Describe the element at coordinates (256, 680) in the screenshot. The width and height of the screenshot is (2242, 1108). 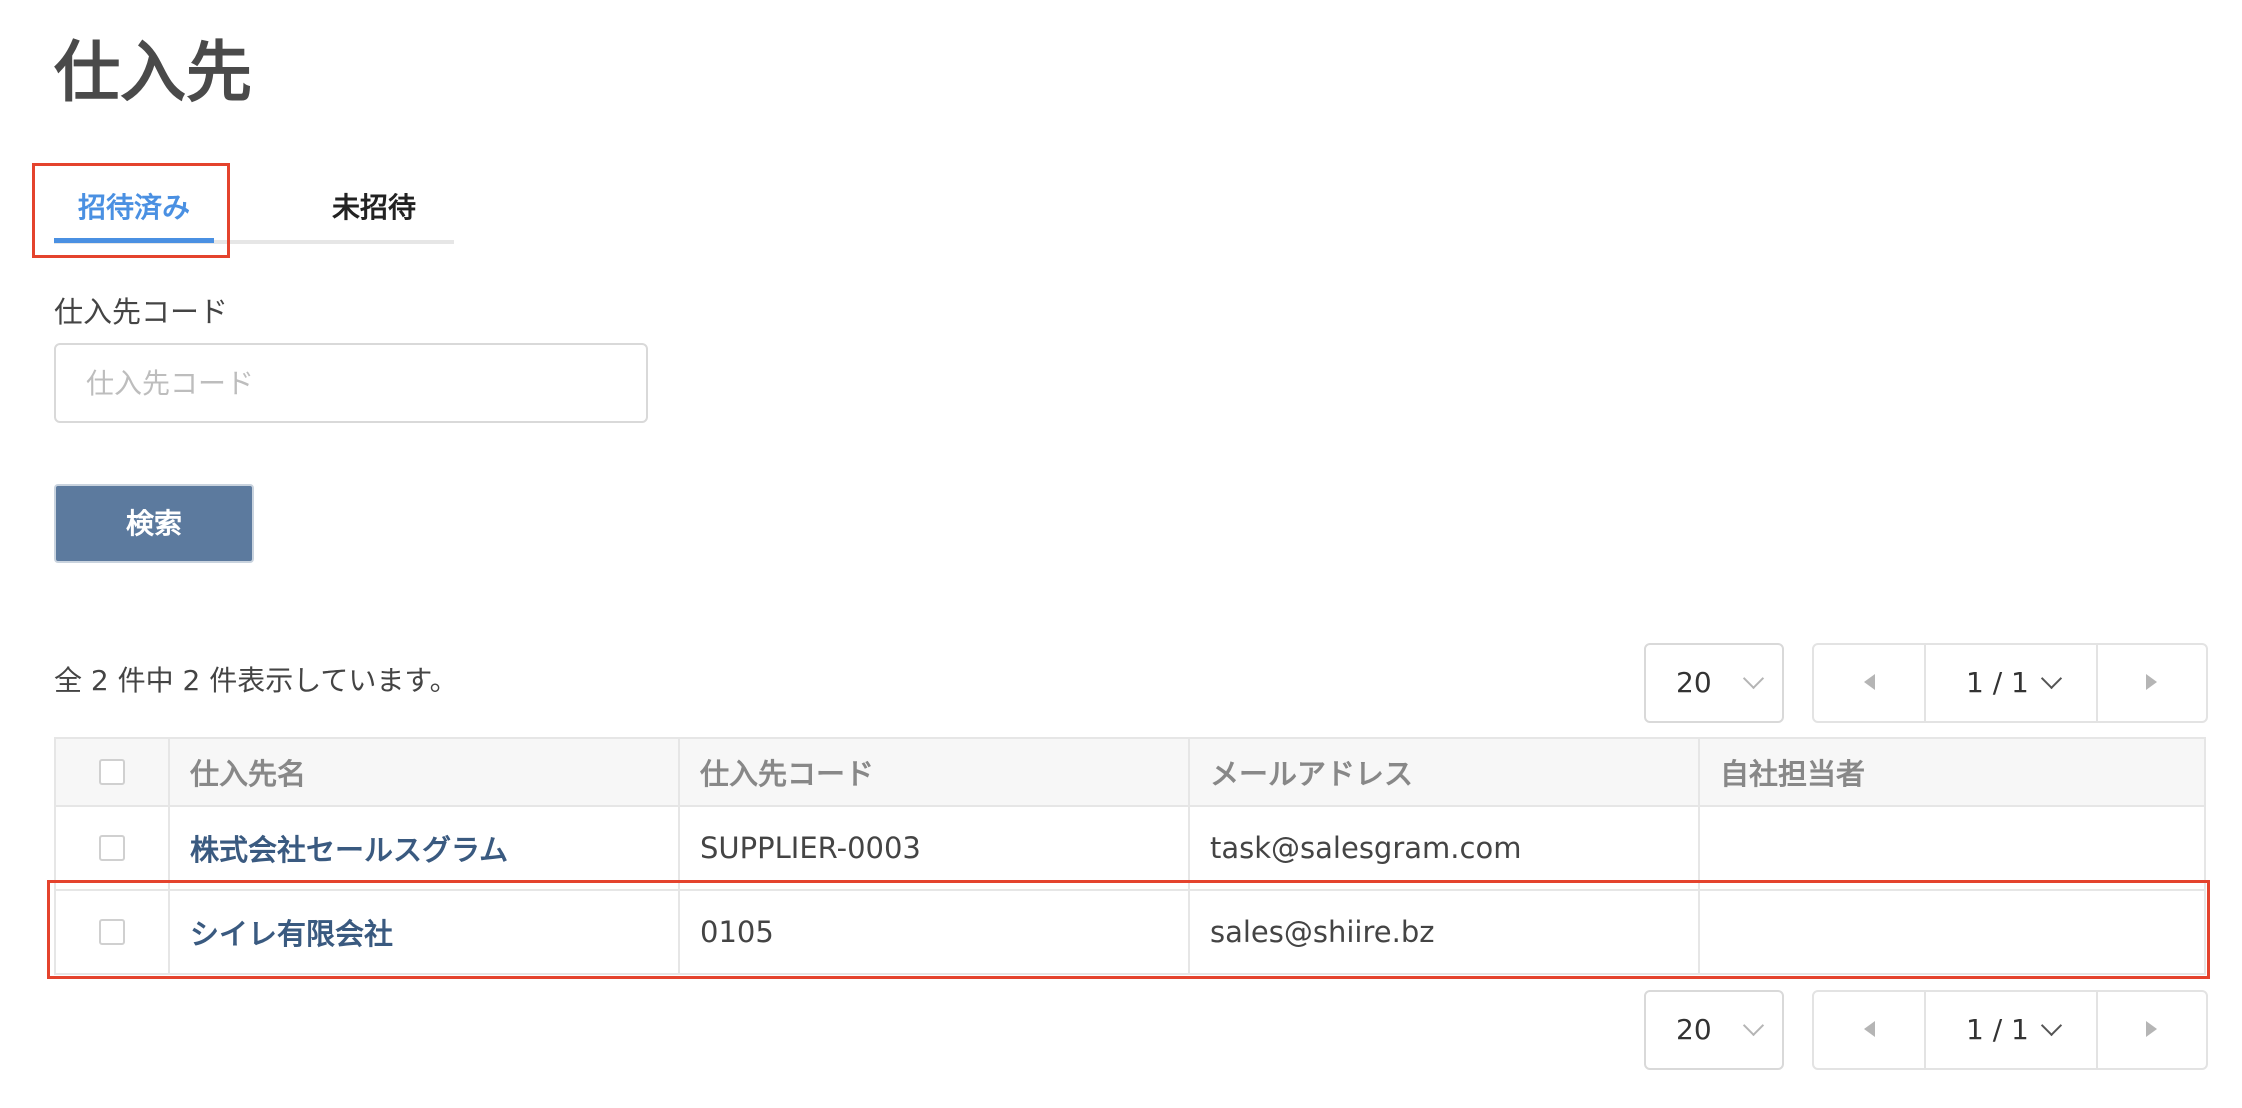
I see `result-summary: 全 2 件中 2 件表示しています。` at that location.